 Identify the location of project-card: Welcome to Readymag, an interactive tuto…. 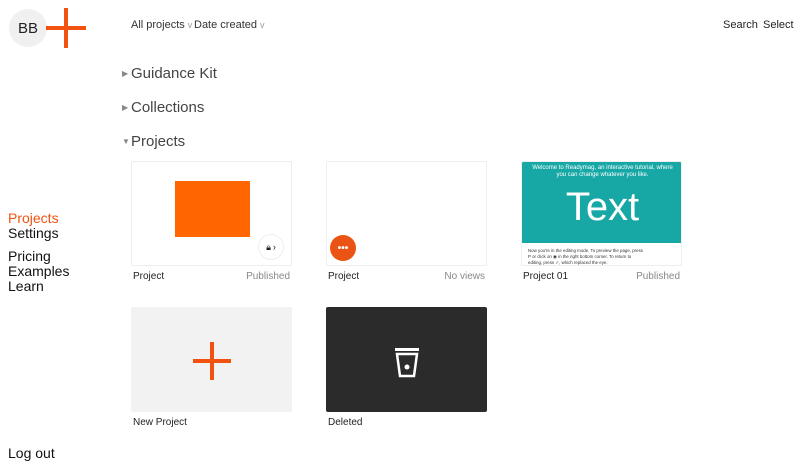
(601, 213).